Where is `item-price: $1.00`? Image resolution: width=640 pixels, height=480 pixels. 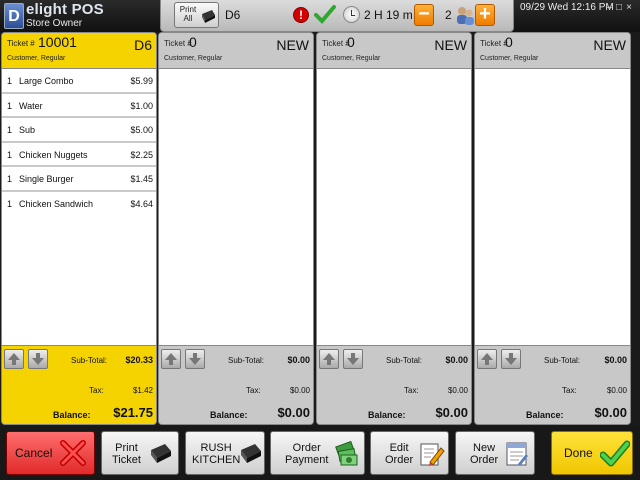
item-price: $1.00 is located at coordinates (141, 105).